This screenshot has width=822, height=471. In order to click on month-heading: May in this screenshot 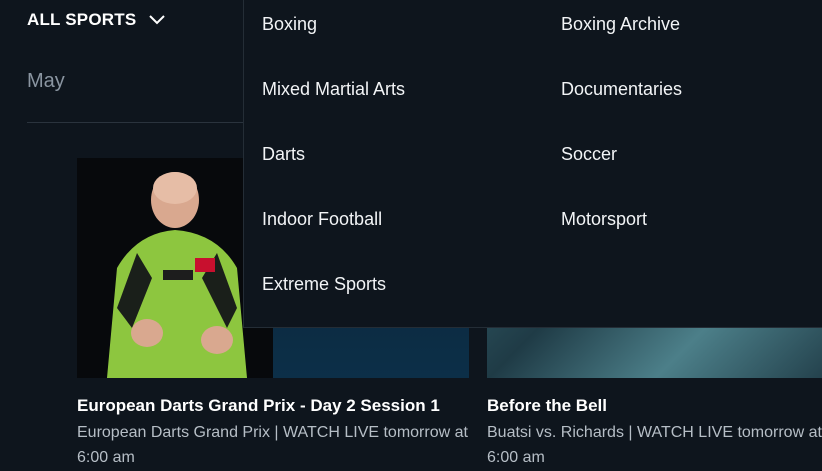, I will do `click(46, 81)`.